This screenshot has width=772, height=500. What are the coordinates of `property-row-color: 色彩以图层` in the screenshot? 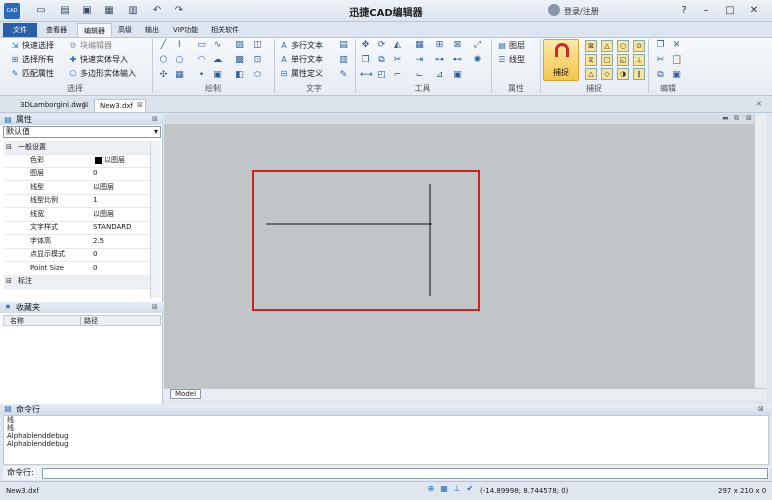 It's located at (77, 161).